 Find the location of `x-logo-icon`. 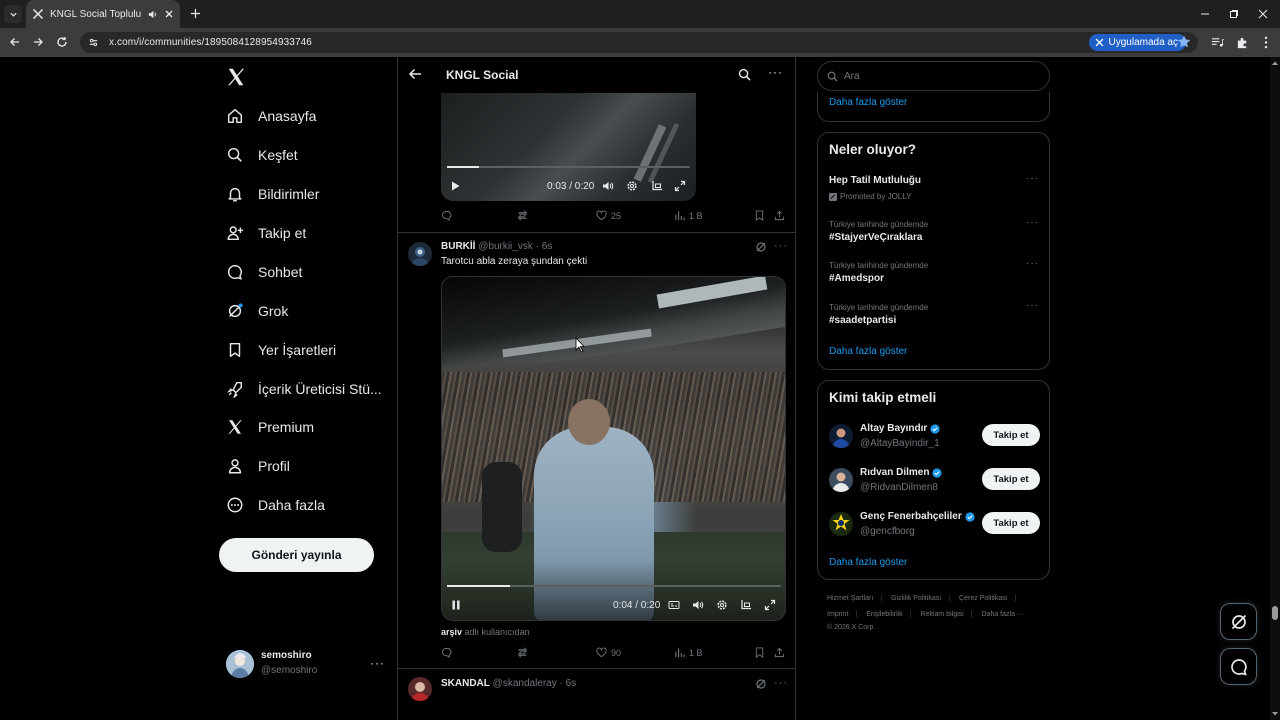

x-logo-icon is located at coordinates (236, 77).